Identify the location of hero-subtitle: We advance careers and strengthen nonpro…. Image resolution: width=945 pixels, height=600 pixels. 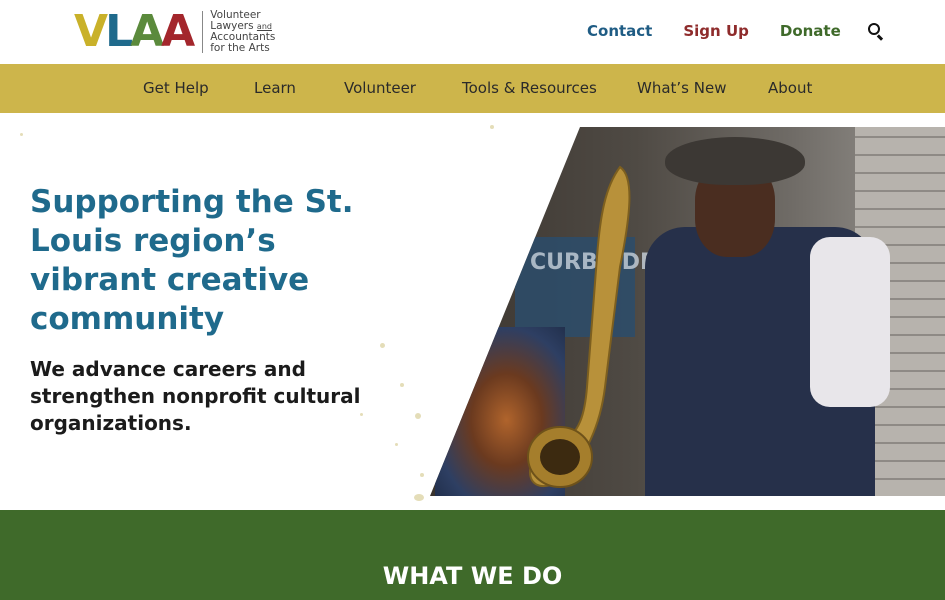
(195, 396).